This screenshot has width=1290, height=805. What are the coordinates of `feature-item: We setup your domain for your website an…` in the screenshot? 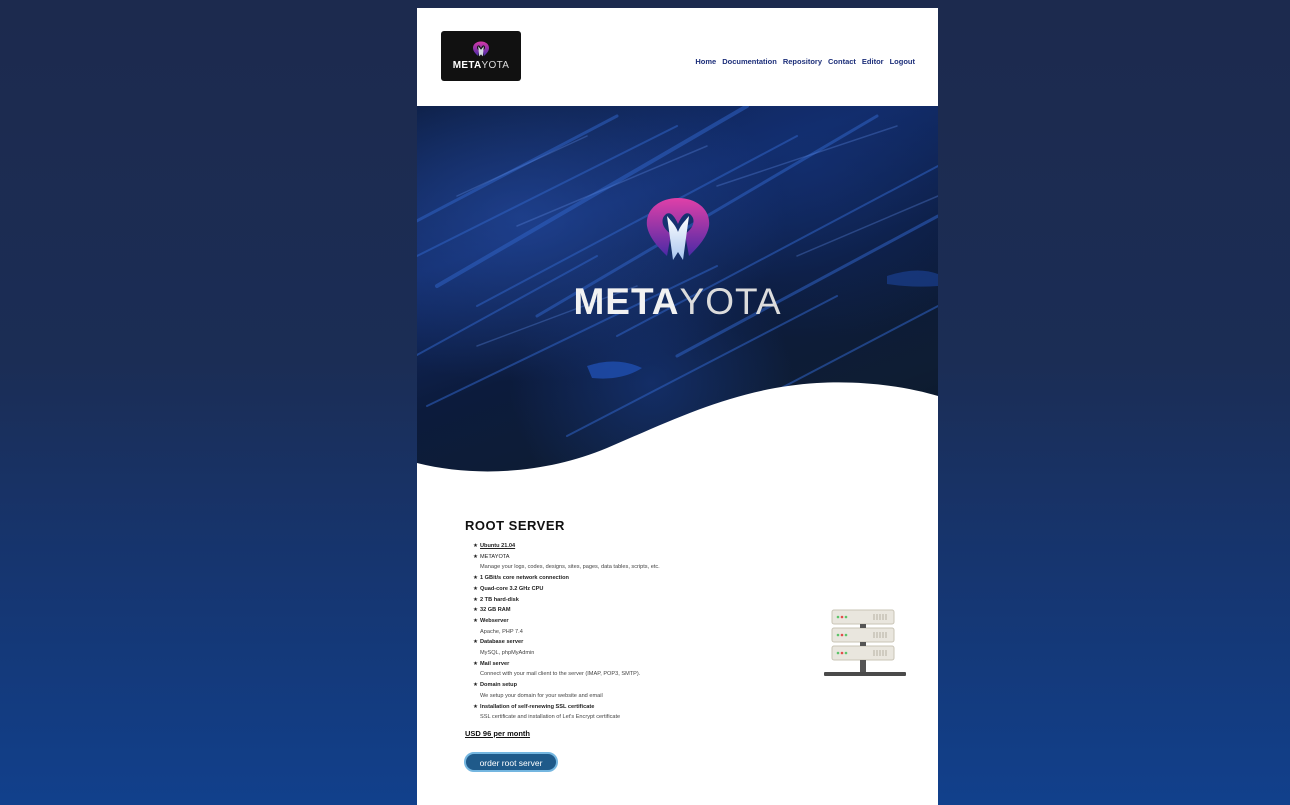 It's located at (689, 696).